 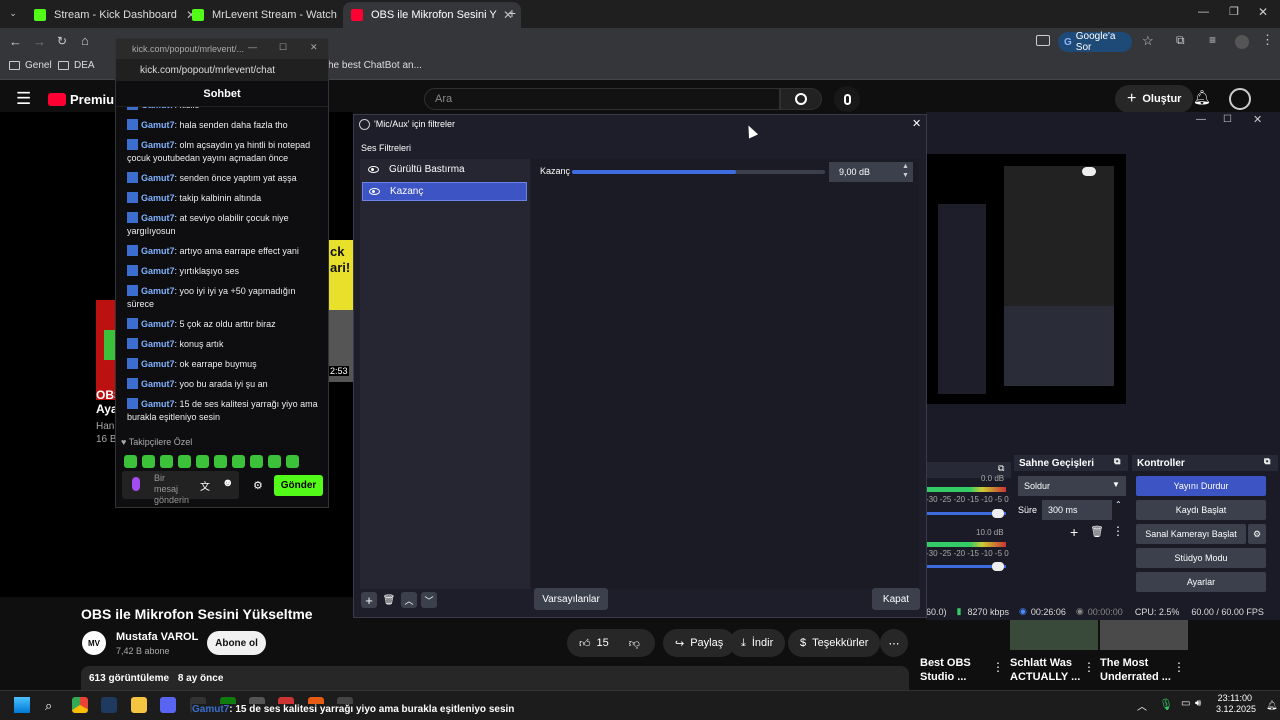 What do you see at coordinates (585, 643) in the screenshot?
I see `like-icon: 👍︎` at bounding box center [585, 643].